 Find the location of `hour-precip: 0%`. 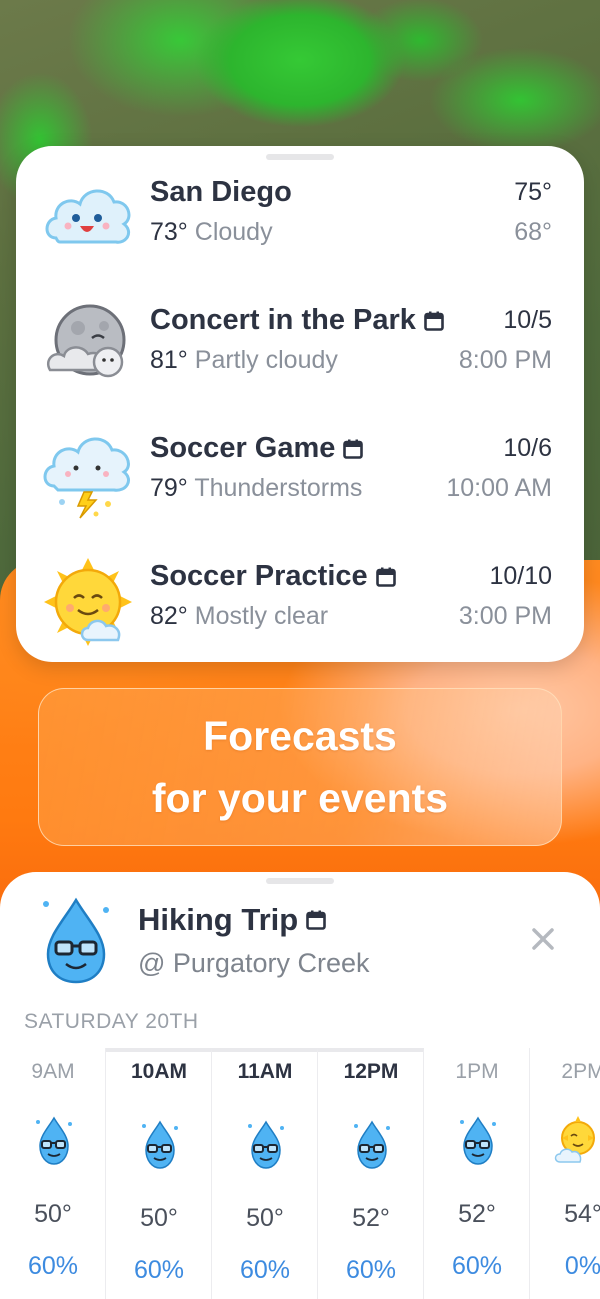

hour-precip: 0% is located at coordinates (582, 1266).